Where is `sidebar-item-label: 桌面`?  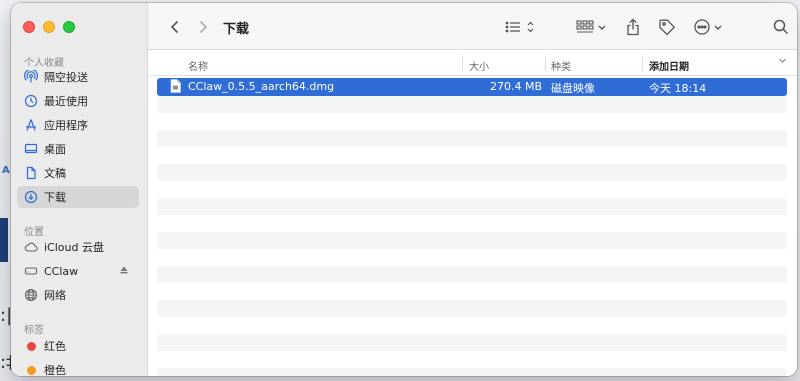 sidebar-item-label: 桌面 is located at coordinates (55, 149).